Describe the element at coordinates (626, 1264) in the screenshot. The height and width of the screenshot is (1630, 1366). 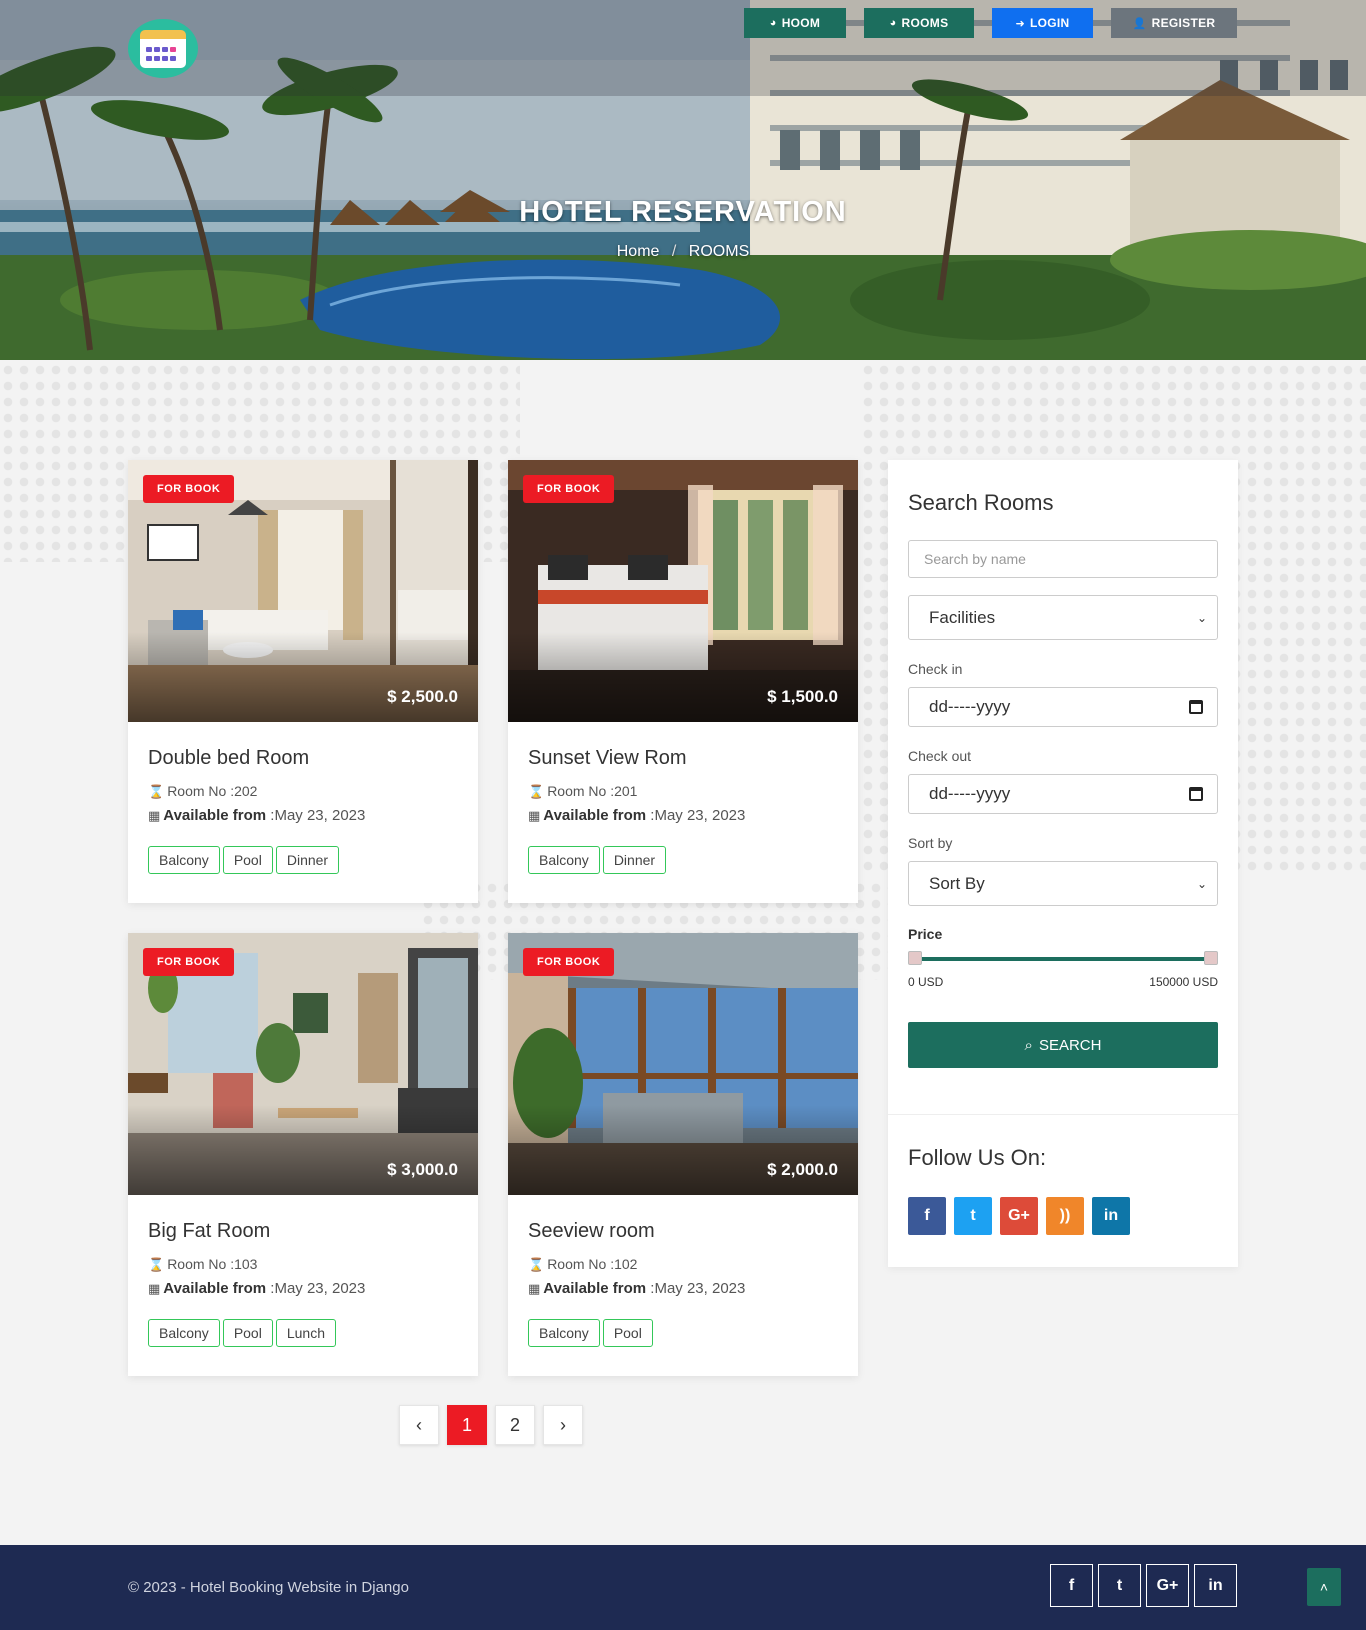
I see `room-number-value: 102` at that location.